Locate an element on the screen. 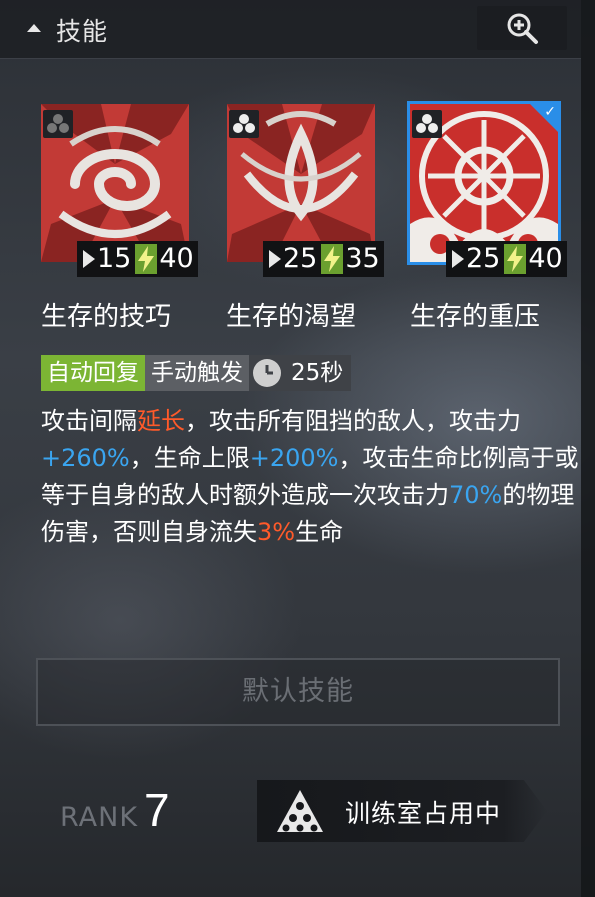  caret-up-icon is located at coordinates (34, 28).